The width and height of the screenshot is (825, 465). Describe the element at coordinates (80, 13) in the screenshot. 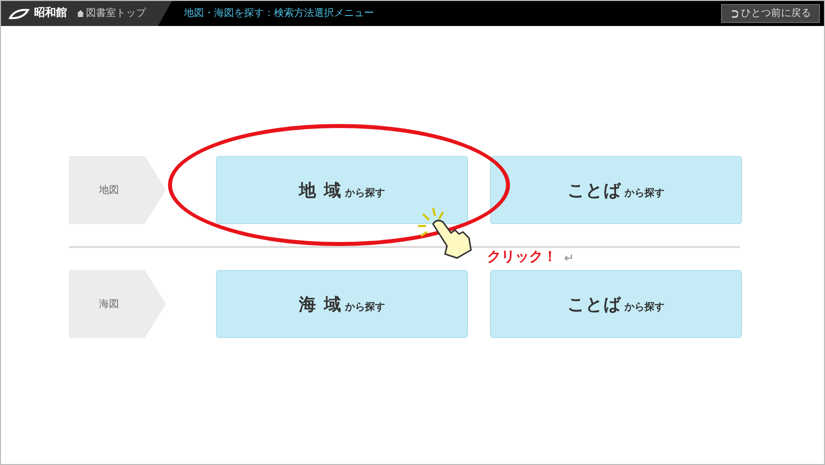

I see `home-icon` at that location.